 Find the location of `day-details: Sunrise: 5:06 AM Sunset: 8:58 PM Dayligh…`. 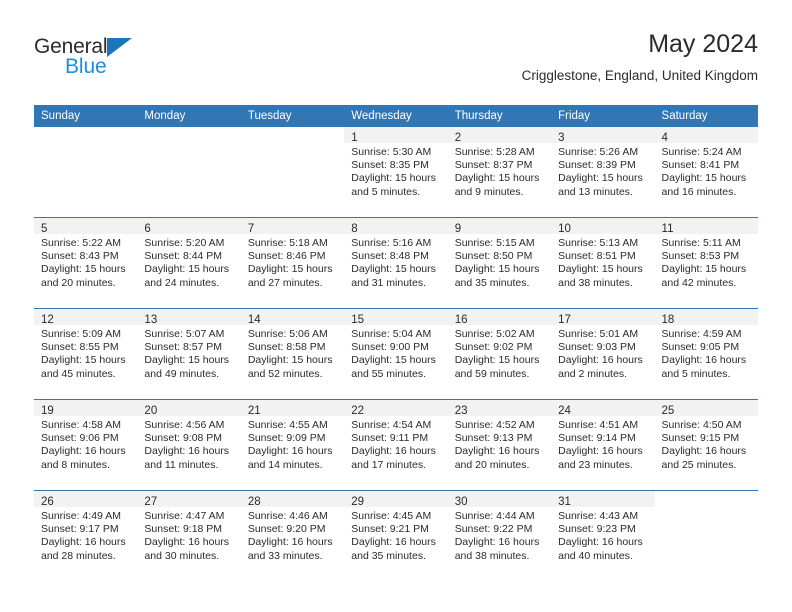

day-details: Sunrise: 5:06 AM Sunset: 8:58 PM Dayligh… is located at coordinates (292, 353).